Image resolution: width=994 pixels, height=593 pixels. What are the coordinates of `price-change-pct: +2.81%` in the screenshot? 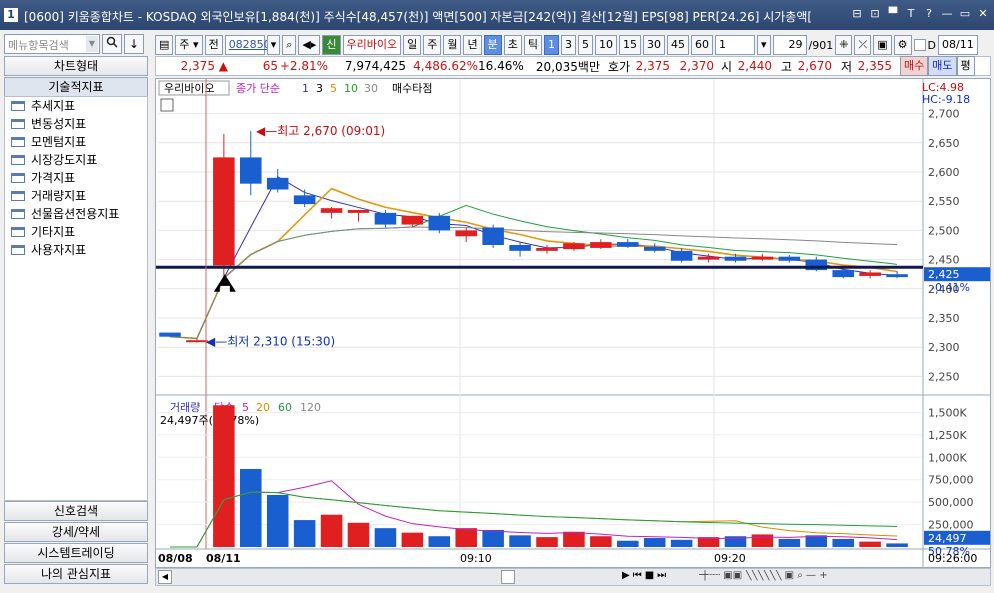 It's located at (303, 66).